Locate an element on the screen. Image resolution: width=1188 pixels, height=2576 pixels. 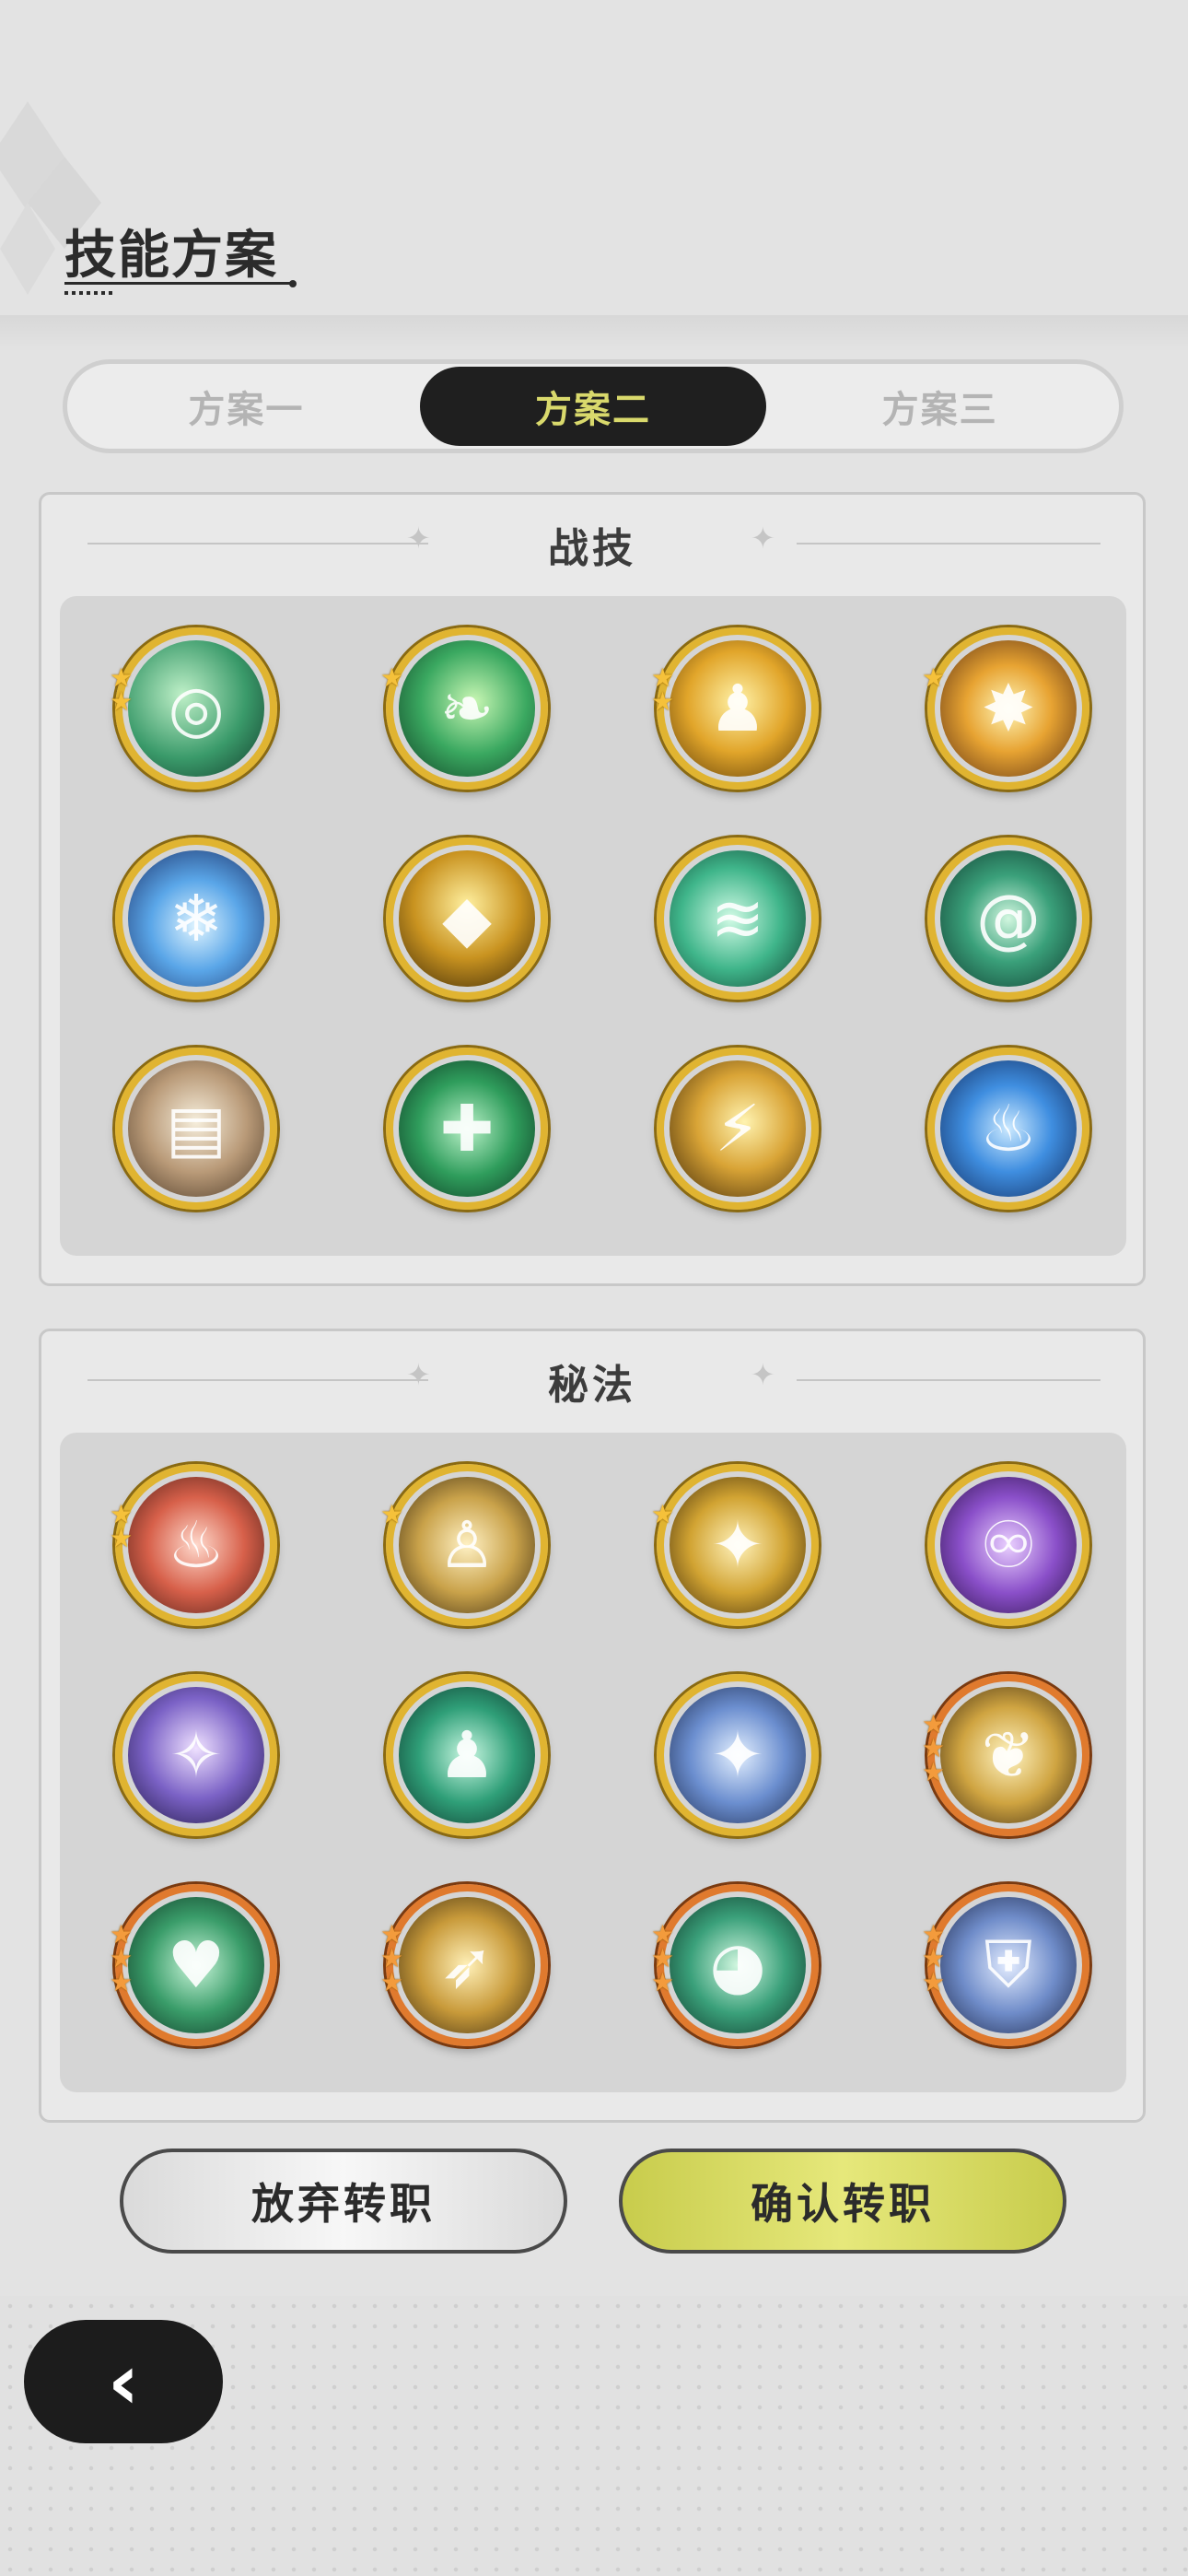
golden-guardian-icon: ♟ ★ ★ is located at coordinates (735, 708).